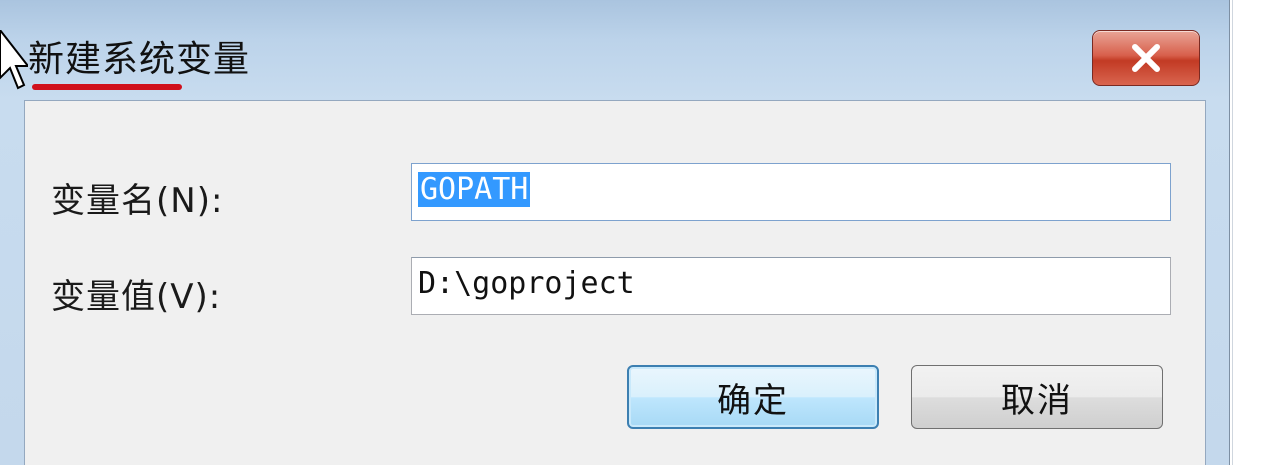 This screenshot has height=465, width=1280. Describe the element at coordinates (791, 286) in the screenshot. I see `variable-value-input: D:\goproject` at that location.